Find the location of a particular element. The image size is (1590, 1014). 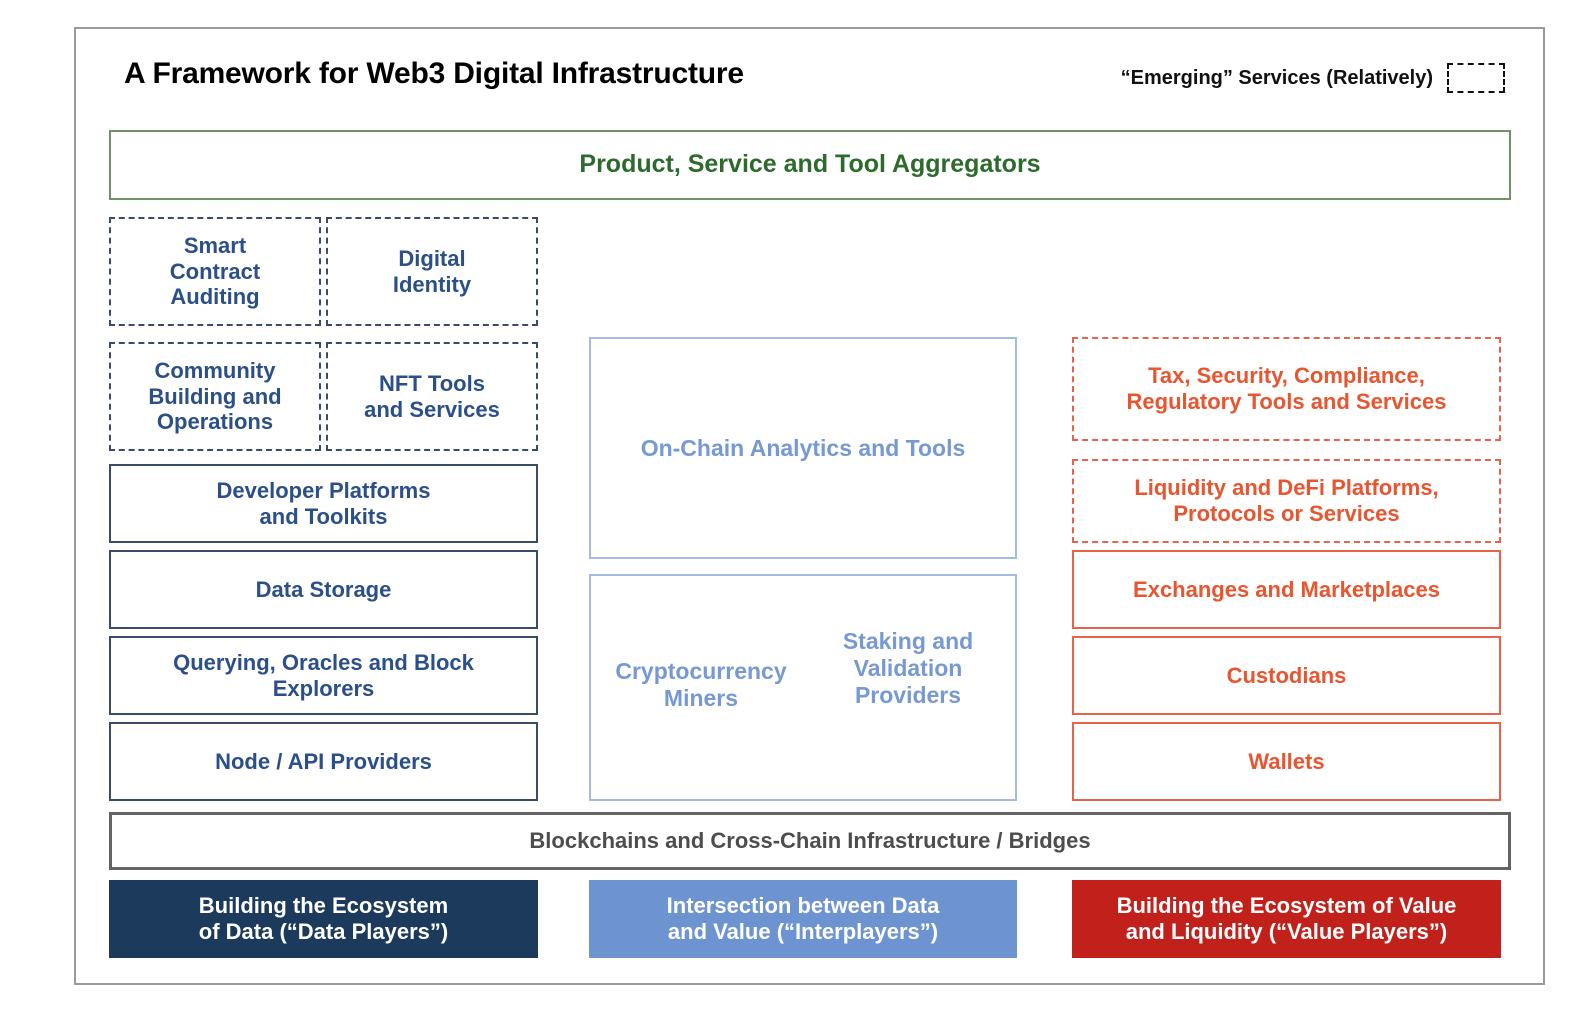

legend-label: “Emerging” Services (Relatively) is located at coordinates (1276, 77).